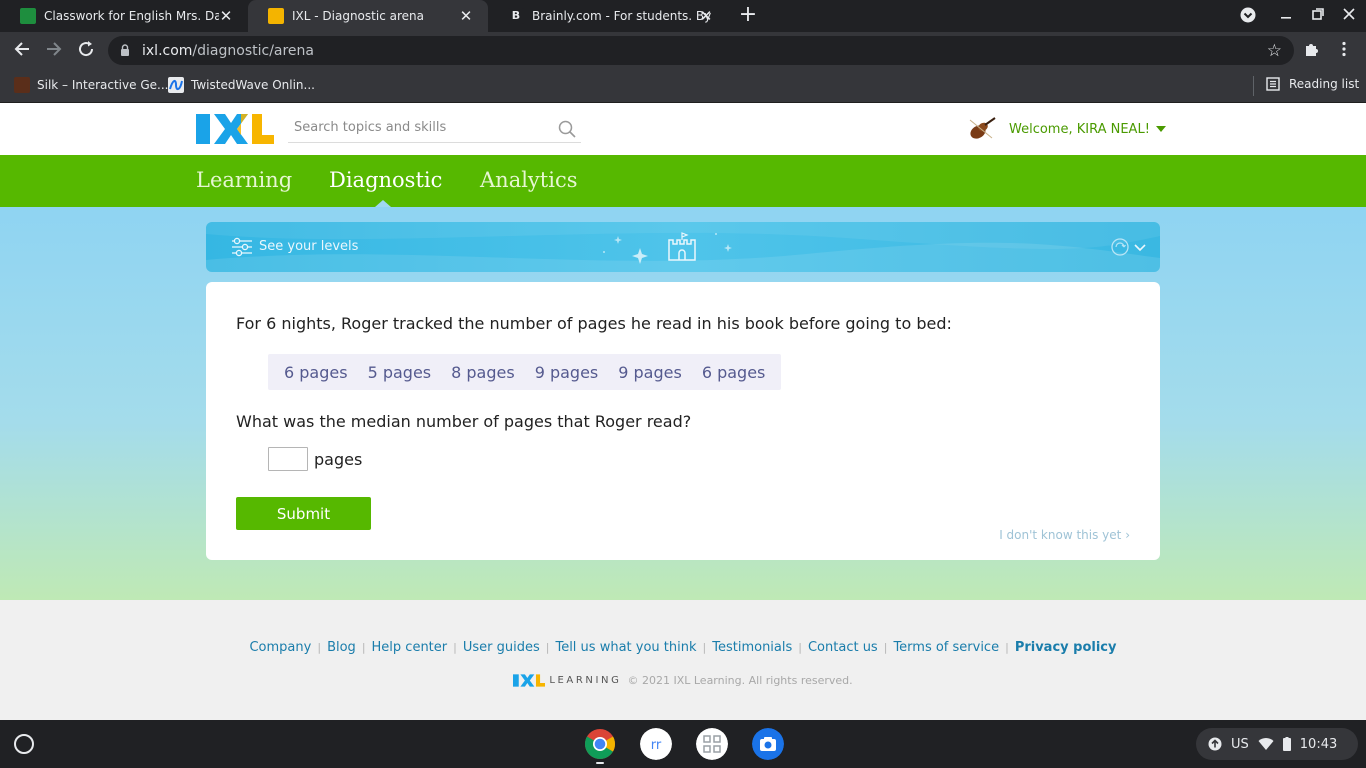 Image resolution: width=1366 pixels, height=768 pixels. I want to click on see-levels-bar: See your levels, so click(683, 247).